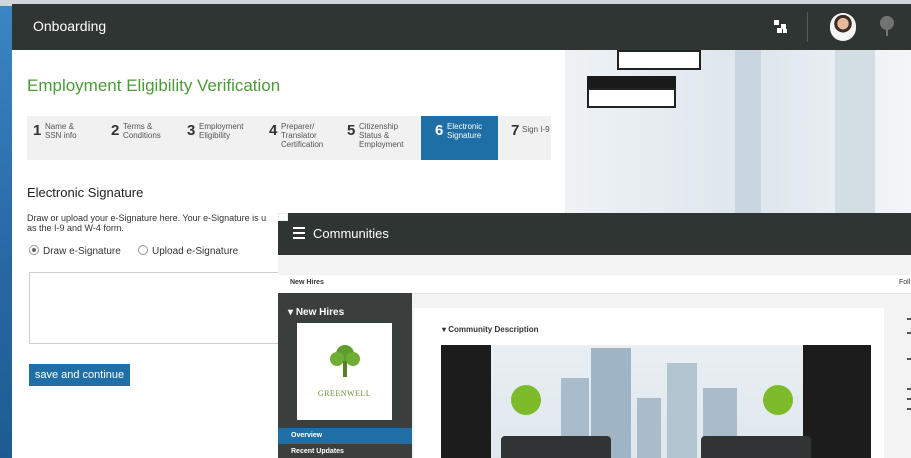 Image resolution: width=911 pixels, height=458 pixels. What do you see at coordinates (316, 312) in the screenshot?
I see `sidebar-heading: ▾ New Hires` at bounding box center [316, 312].